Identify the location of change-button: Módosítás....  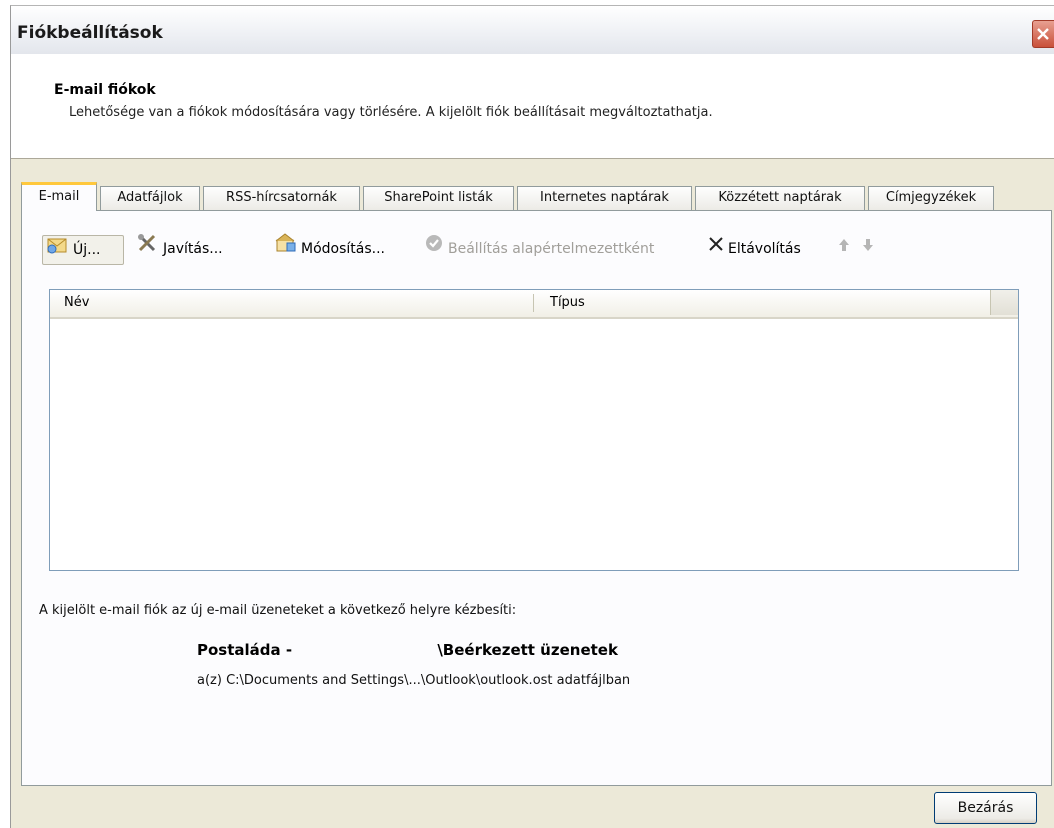
(328, 248).